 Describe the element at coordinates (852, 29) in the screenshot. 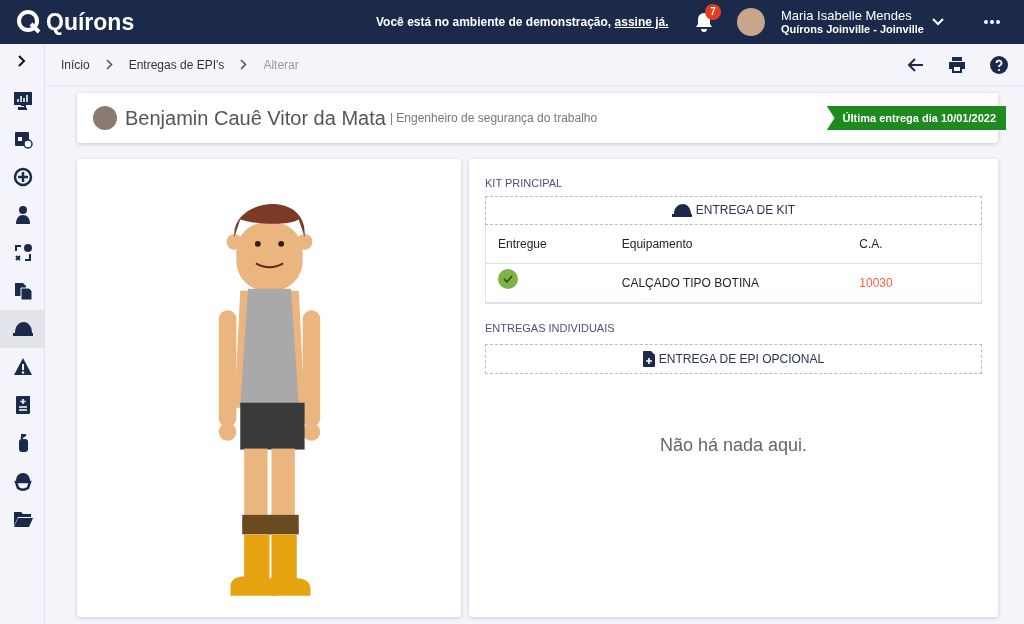

I see `user-company: Quírons Joinville - Joinville` at that location.